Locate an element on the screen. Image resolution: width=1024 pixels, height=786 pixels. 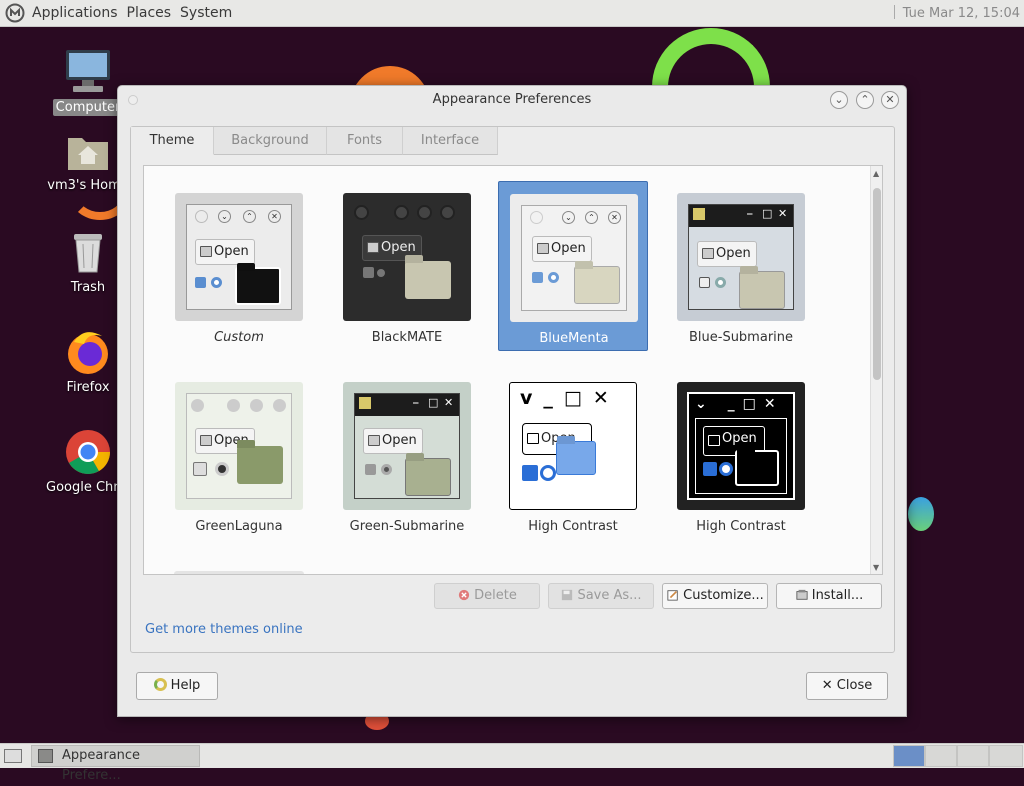
computer-icon is located at coordinates (88, 71).